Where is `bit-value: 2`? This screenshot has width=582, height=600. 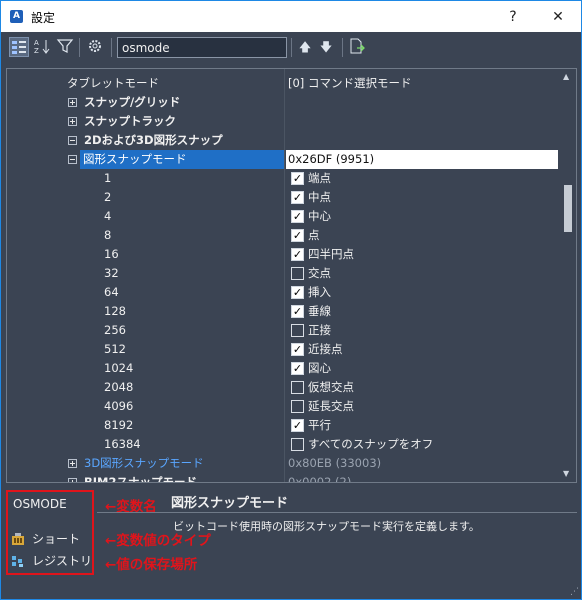 bit-value: 2 is located at coordinates (108, 197).